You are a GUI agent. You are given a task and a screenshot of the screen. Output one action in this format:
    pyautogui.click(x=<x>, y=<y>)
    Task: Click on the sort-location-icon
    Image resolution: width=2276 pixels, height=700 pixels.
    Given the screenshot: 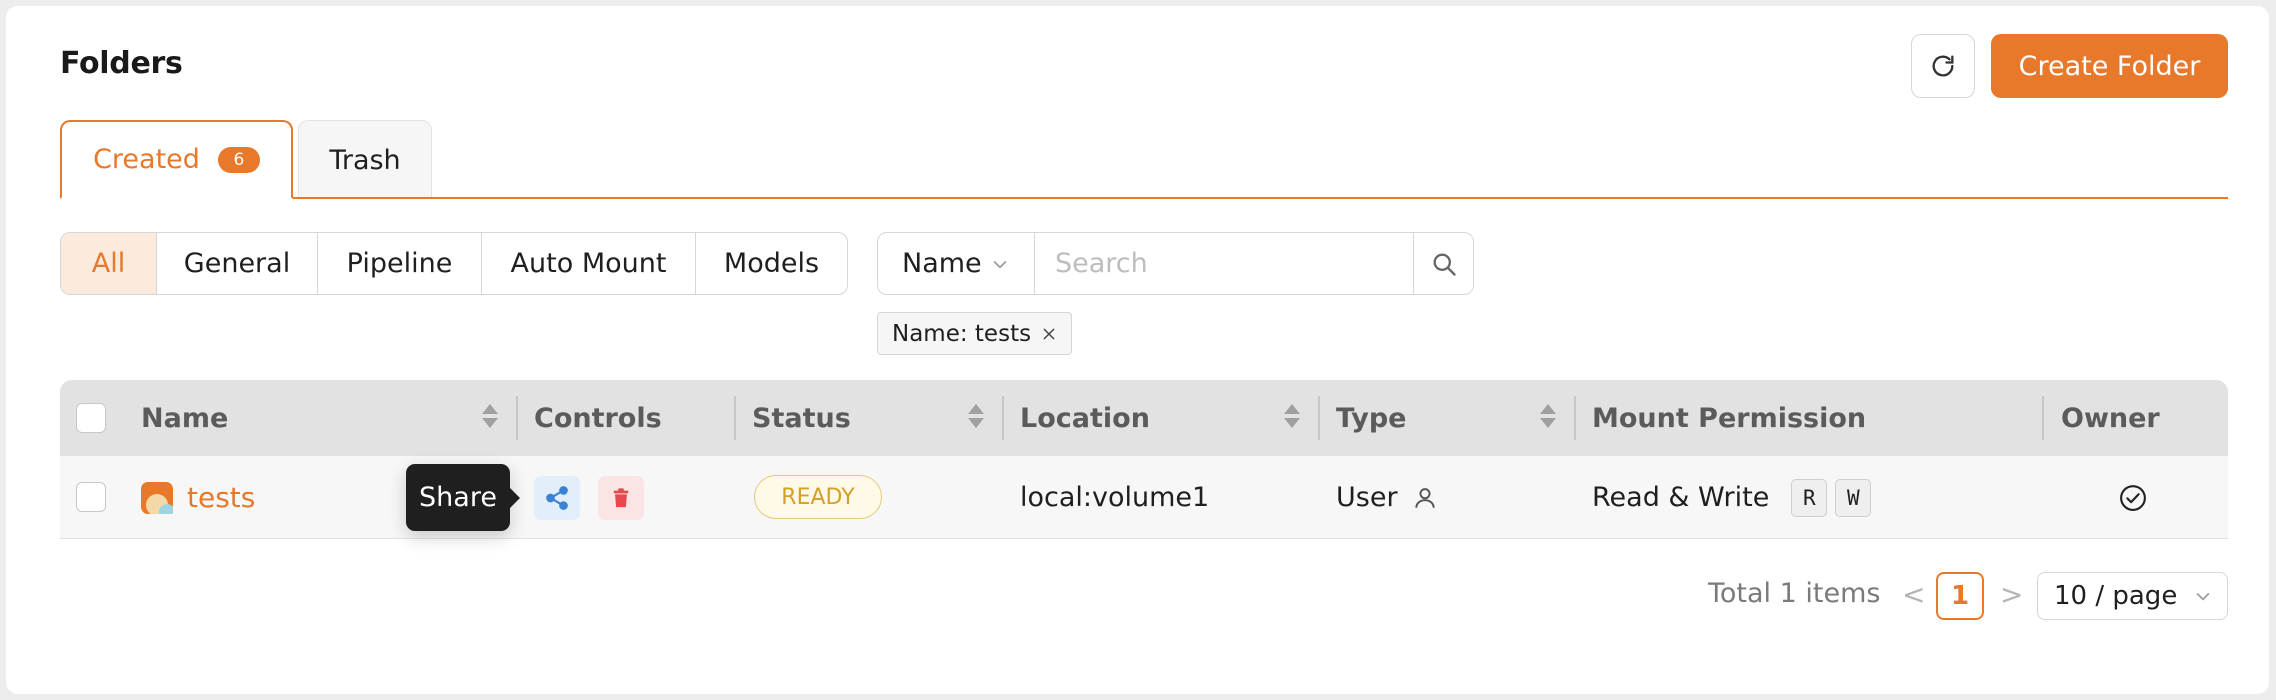 What is the action you would take?
    pyautogui.click(x=1292, y=416)
    